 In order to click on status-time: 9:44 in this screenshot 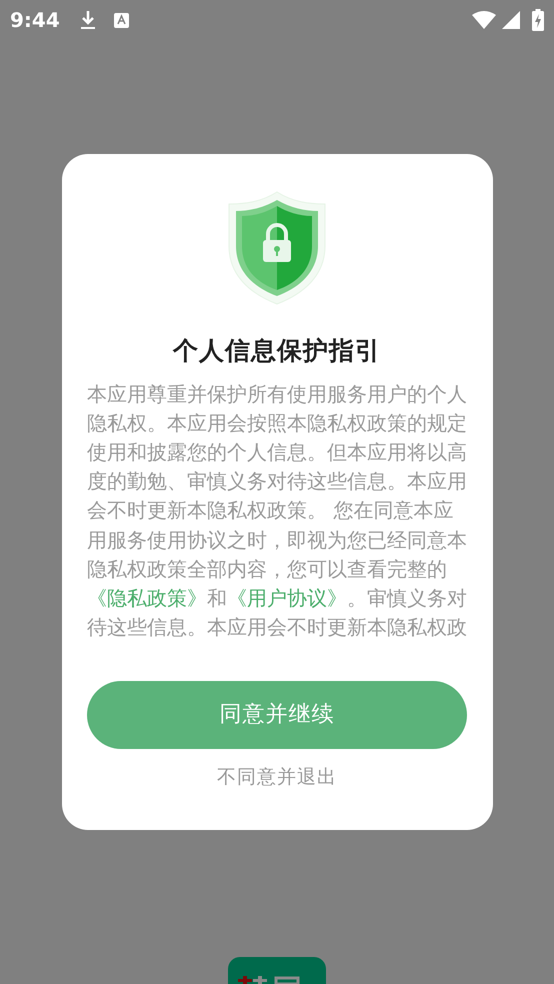, I will do `click(35, 20)`.